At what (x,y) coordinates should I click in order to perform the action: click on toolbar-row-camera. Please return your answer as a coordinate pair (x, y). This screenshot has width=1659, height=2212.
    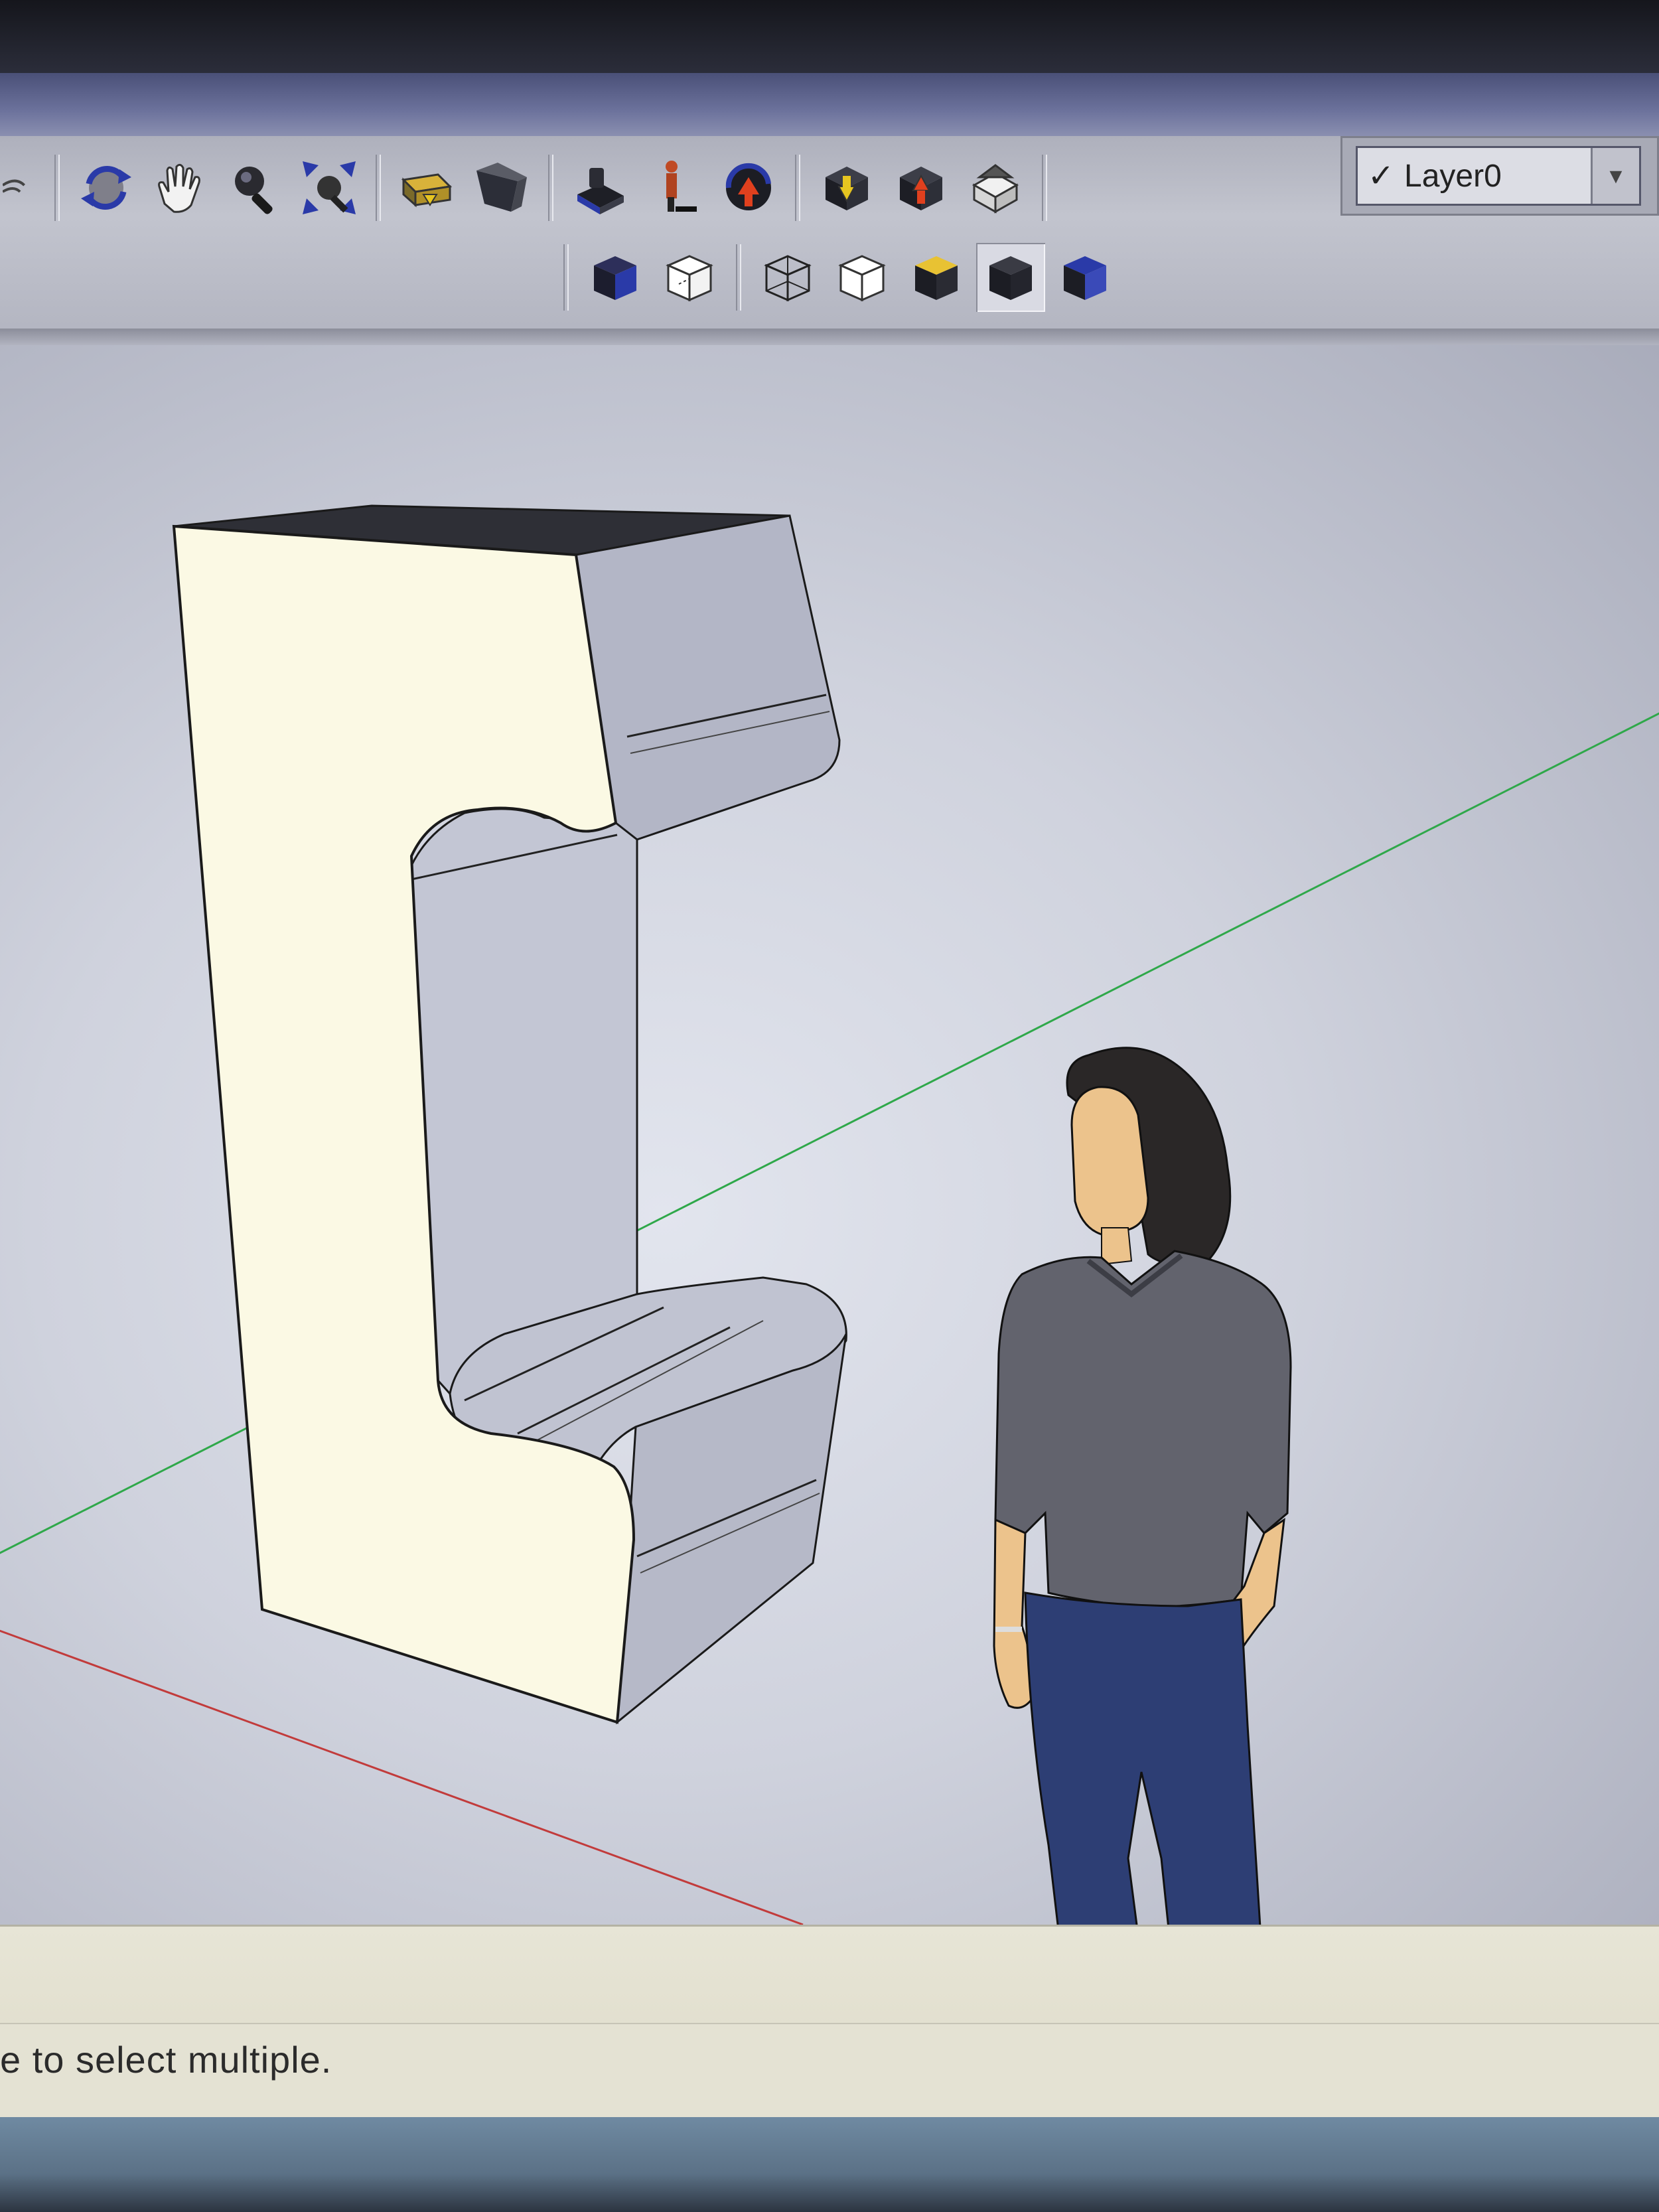
    Looking at the image, I should click on (528, 187).